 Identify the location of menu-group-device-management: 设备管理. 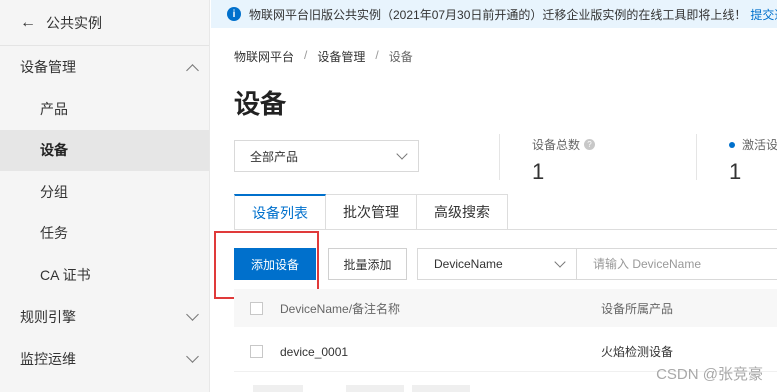
(104, 67).